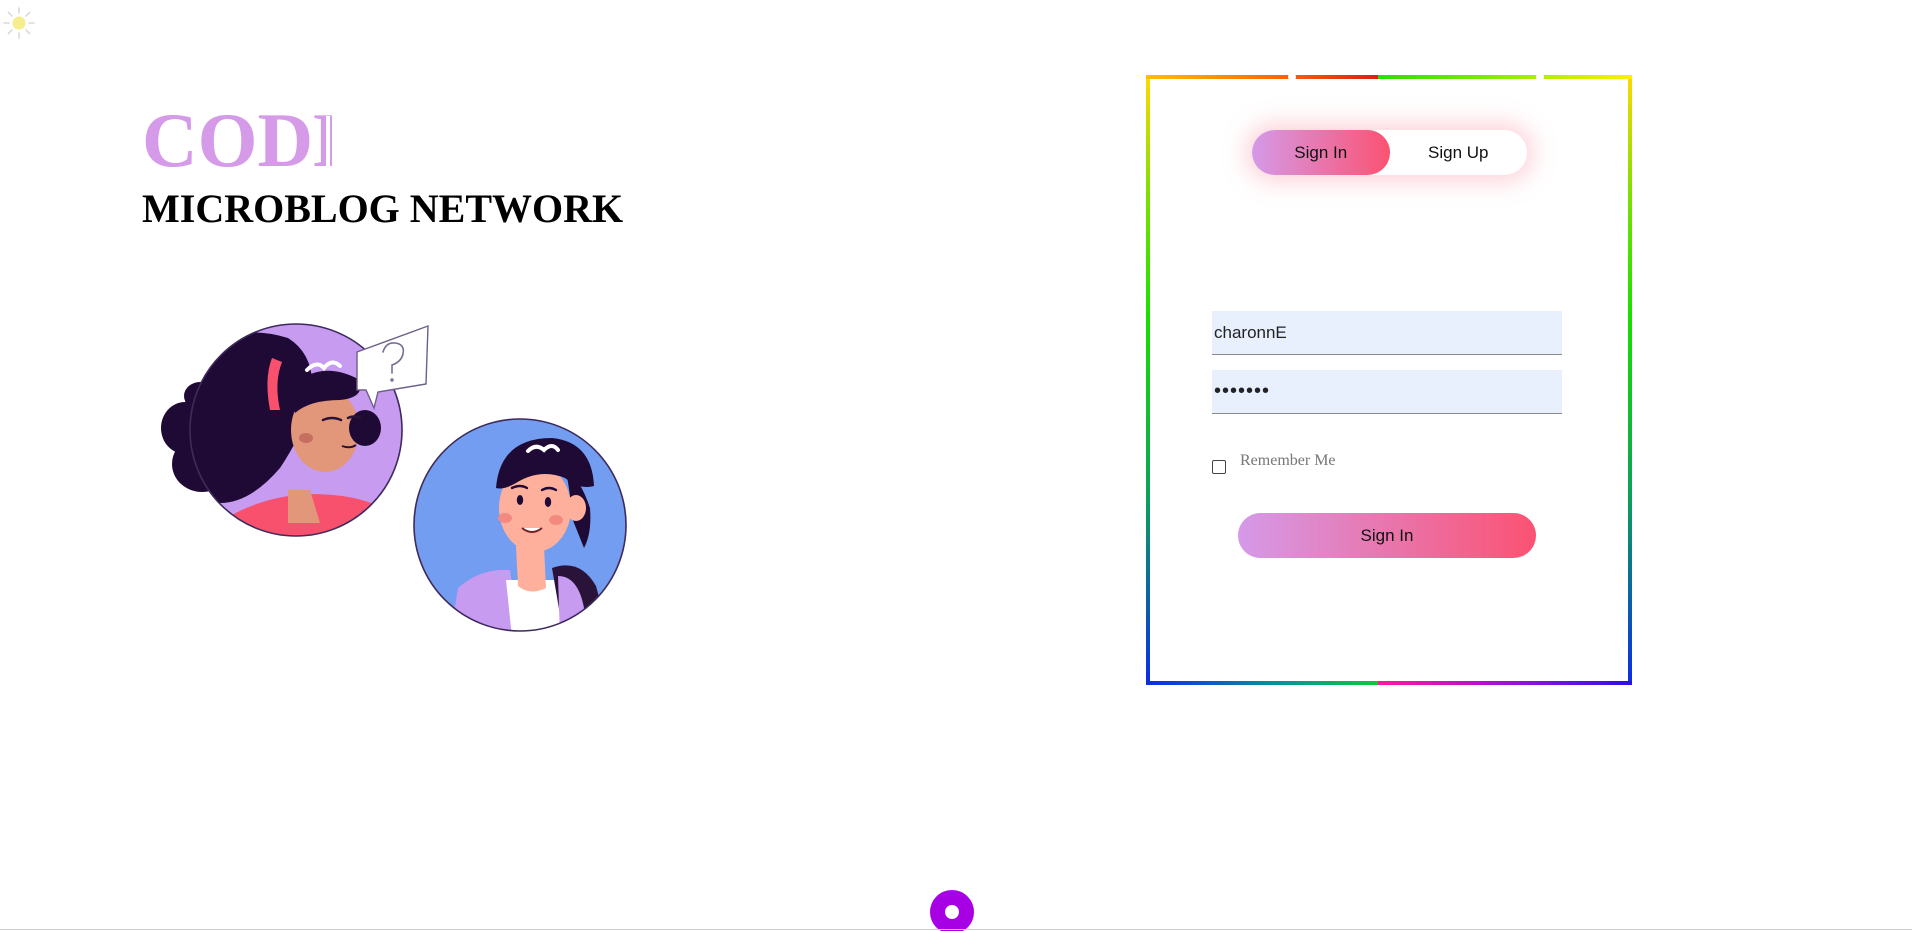 The height and width of the screenshot is (931, 1912). What do you see at coordinates (1288, 461) in the screenshot?
I see `remember-me-label: Remember Me` at bounding box center [1288, 461].